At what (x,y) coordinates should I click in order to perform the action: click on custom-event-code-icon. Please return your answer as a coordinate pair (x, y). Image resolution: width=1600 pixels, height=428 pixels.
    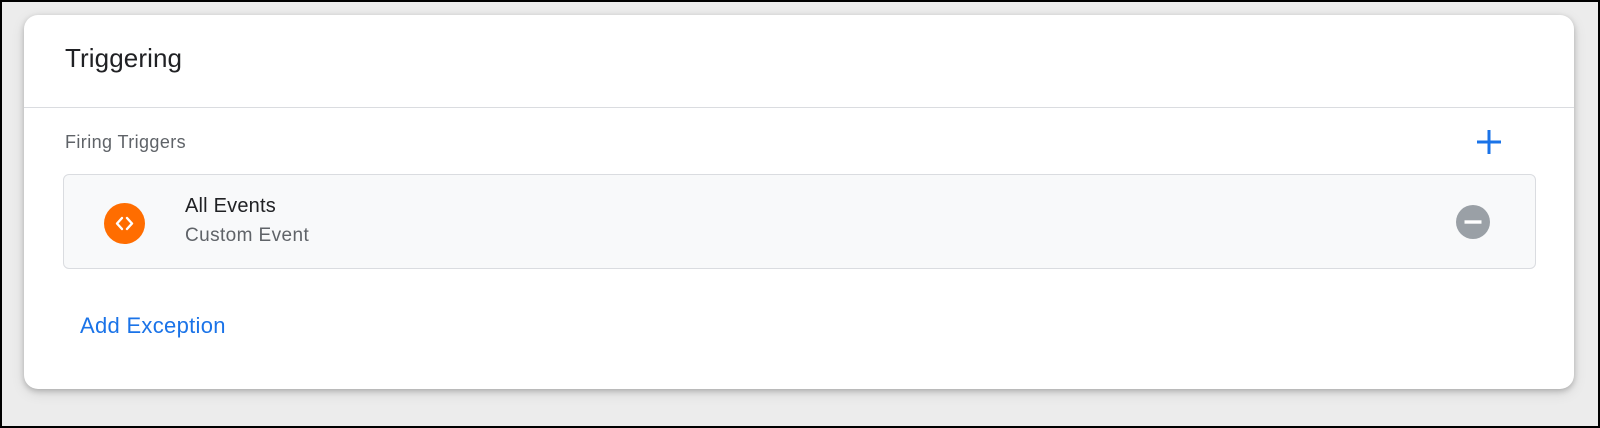
    Looking at the image, I should click on (124, 223).